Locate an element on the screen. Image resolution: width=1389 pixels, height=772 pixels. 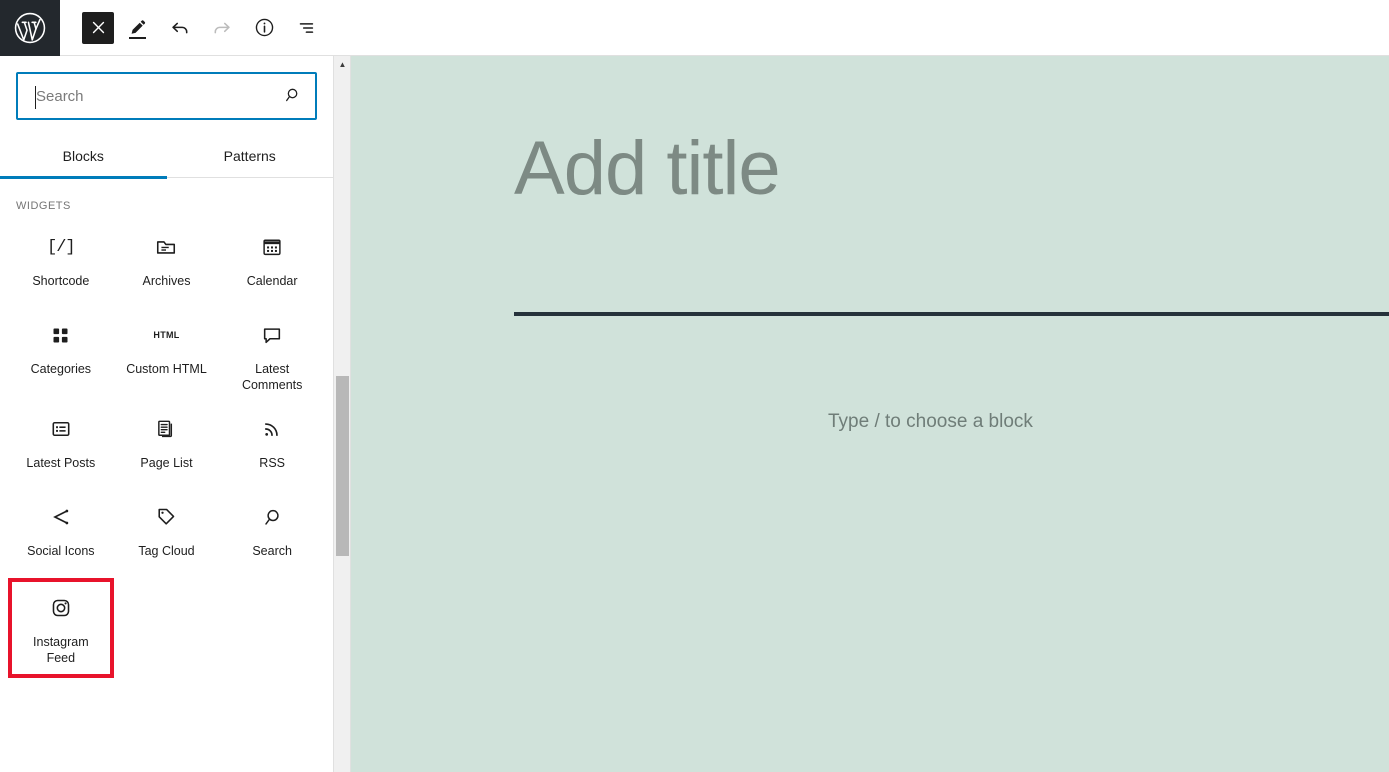
shortcode-icon: [/] is located at coordinates (61, 247).